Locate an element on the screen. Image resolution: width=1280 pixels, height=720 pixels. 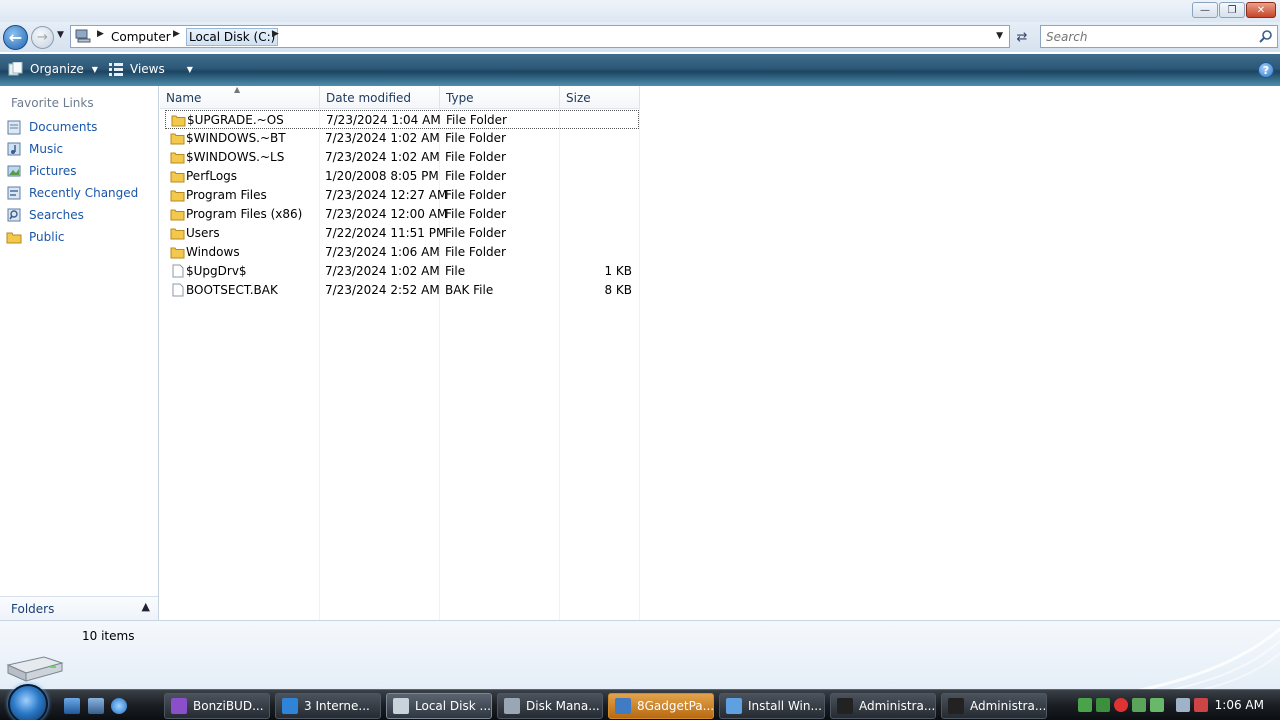
recent-pages-dropdown: ▼ is located at coordinates (60, 35).